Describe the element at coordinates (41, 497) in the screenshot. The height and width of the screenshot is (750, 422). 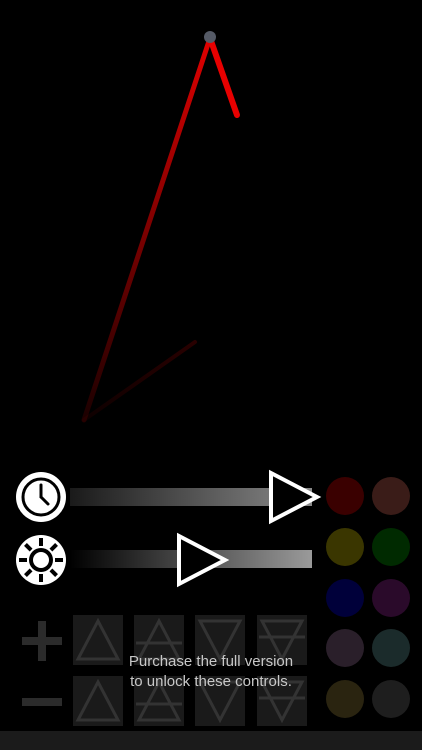
I see `clock-icon` at that location.